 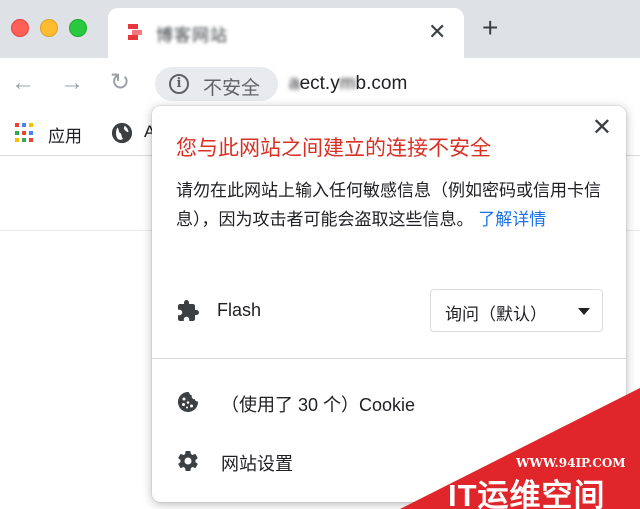 I want to click on maximize-window-button, so click(x=78, y=28).